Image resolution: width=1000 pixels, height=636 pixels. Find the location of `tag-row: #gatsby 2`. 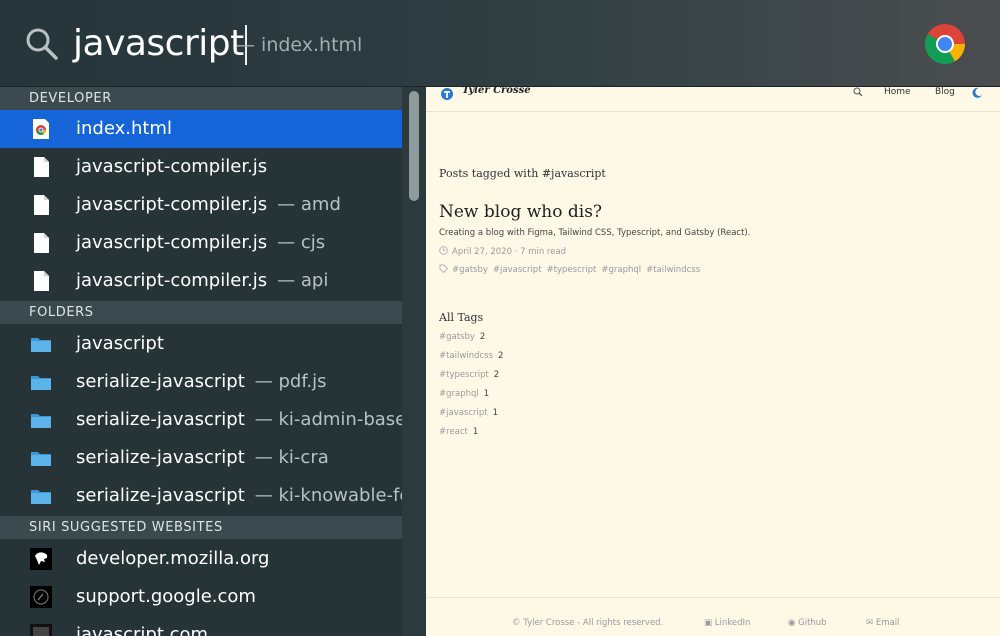

tag-row: #gatsby 2 is located at coordinates (471, 341).